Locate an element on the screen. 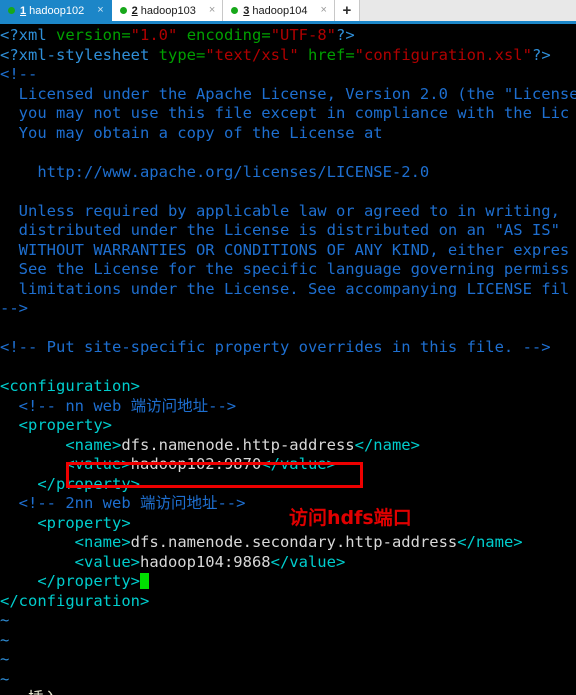  code-span: </configuration> is located at coordinates (75, 600).